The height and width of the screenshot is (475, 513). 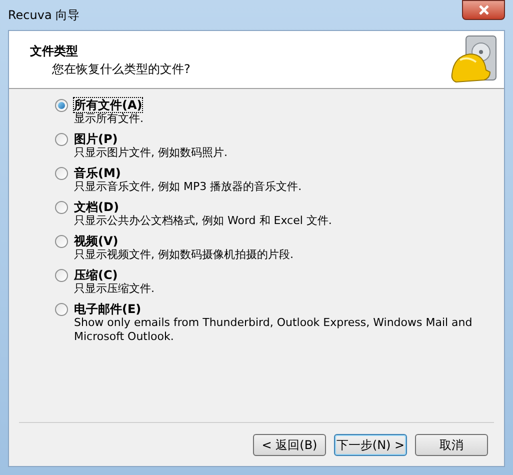 What do you see at coordinates (96, 275) in the screenshot?
I see `option-label: 压缩(C)` at bounding box center [96, 275].